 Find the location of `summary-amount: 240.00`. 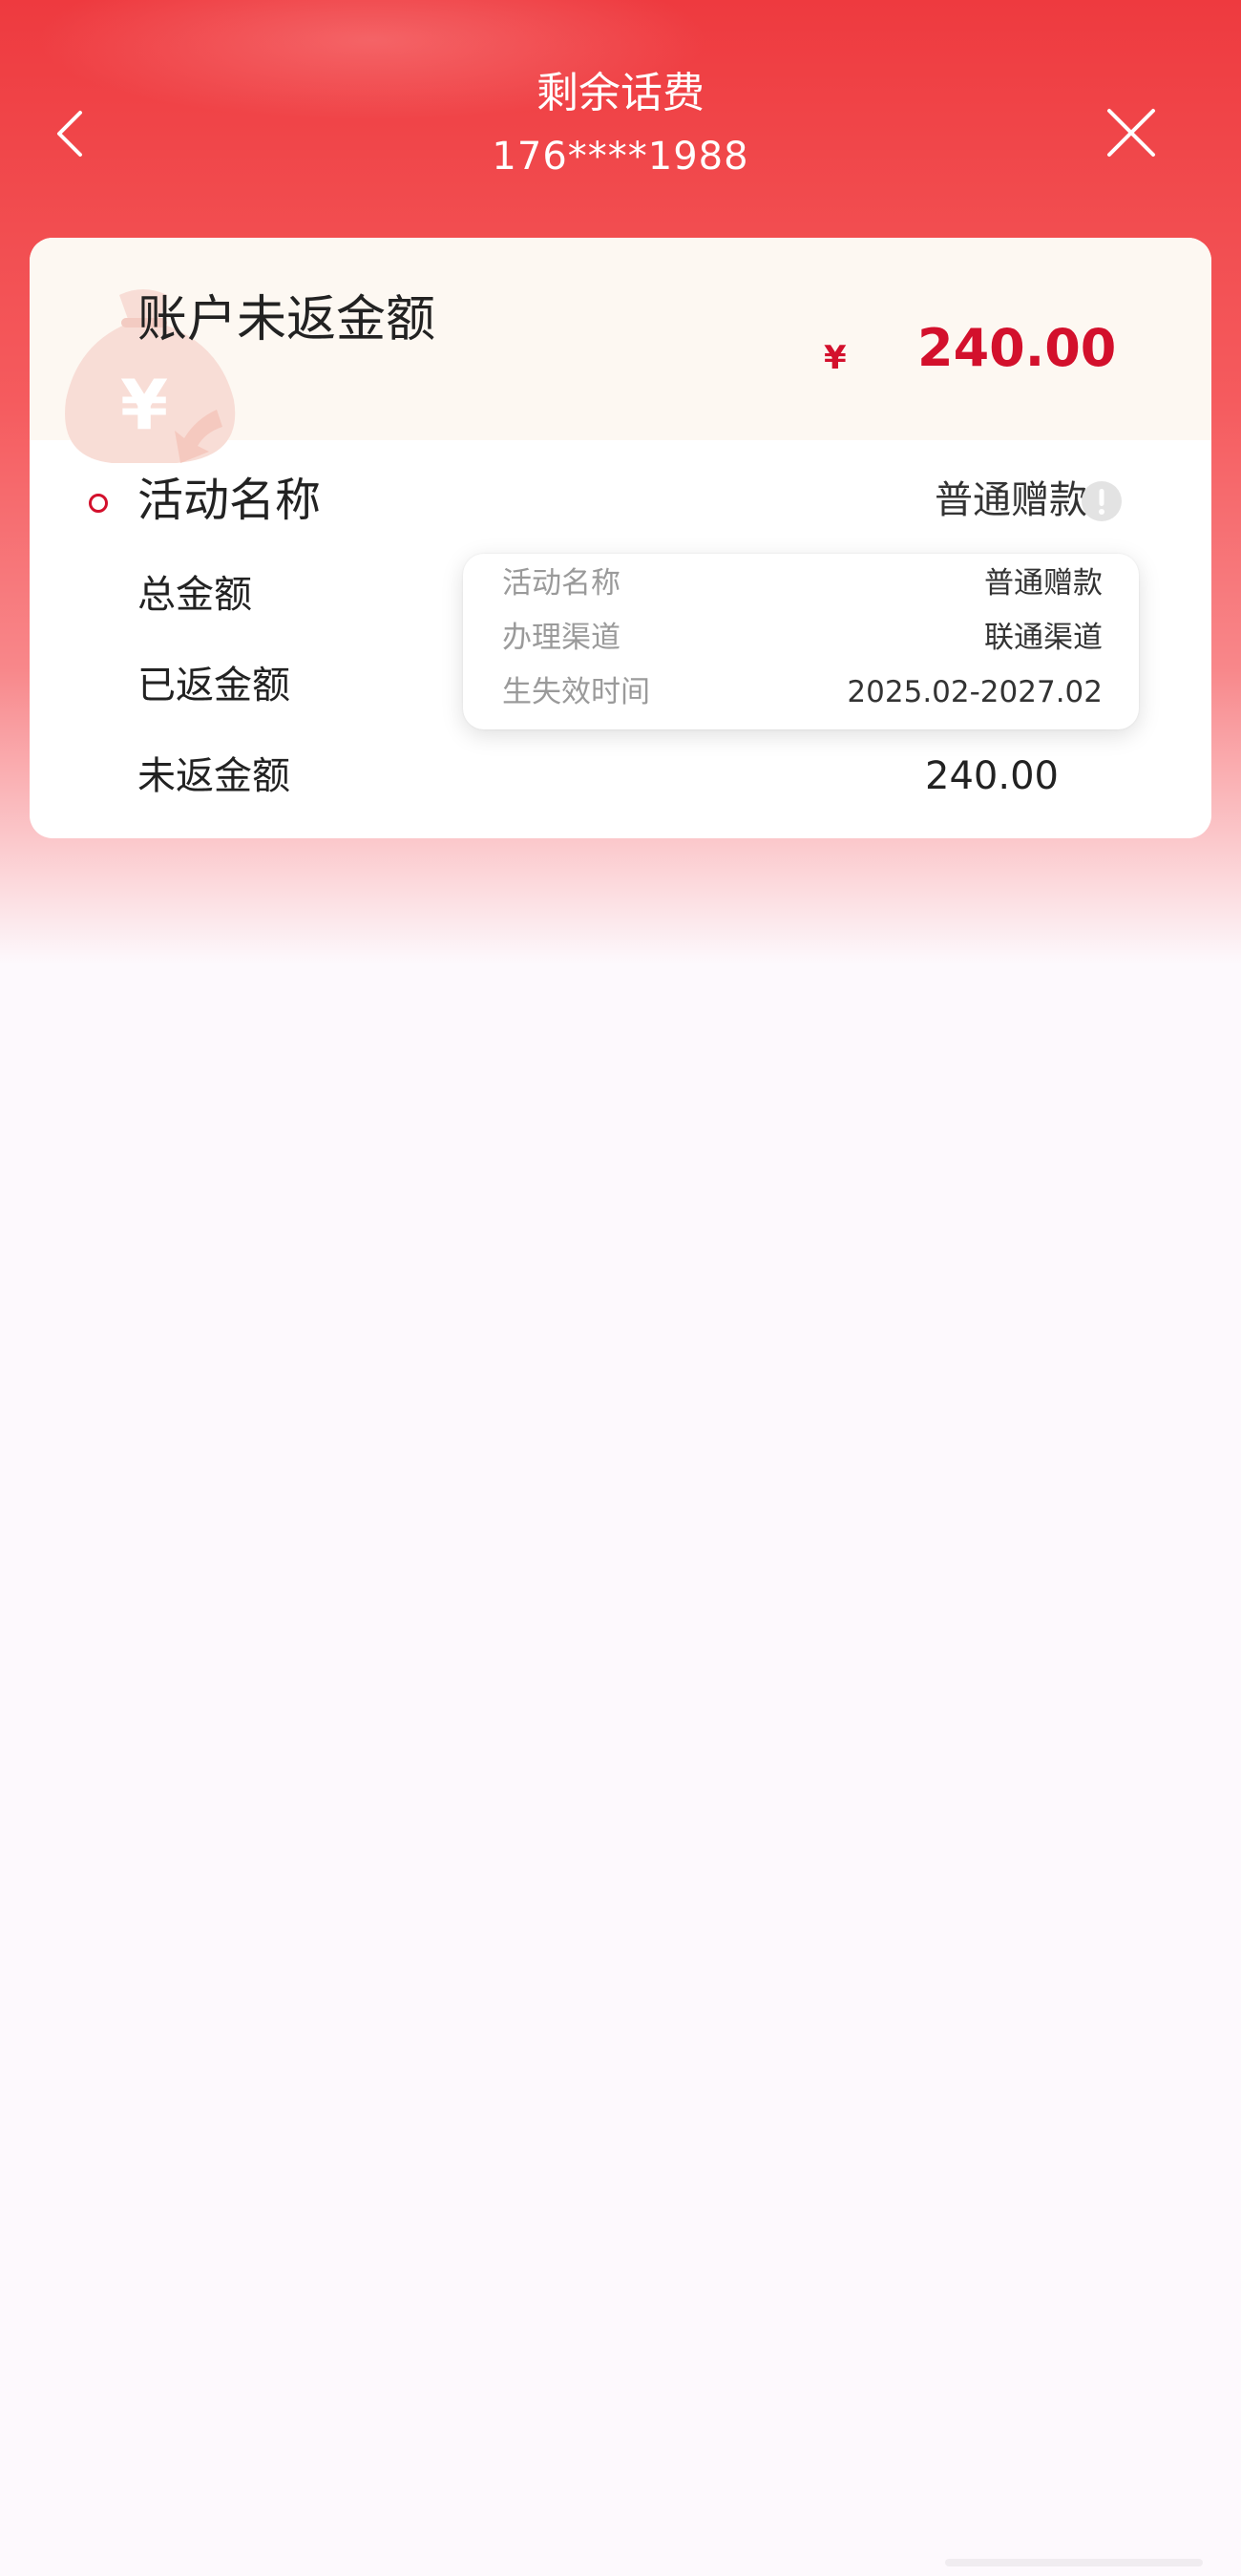

summary-amount: 240.00 is located at coordinates (1017, 348).